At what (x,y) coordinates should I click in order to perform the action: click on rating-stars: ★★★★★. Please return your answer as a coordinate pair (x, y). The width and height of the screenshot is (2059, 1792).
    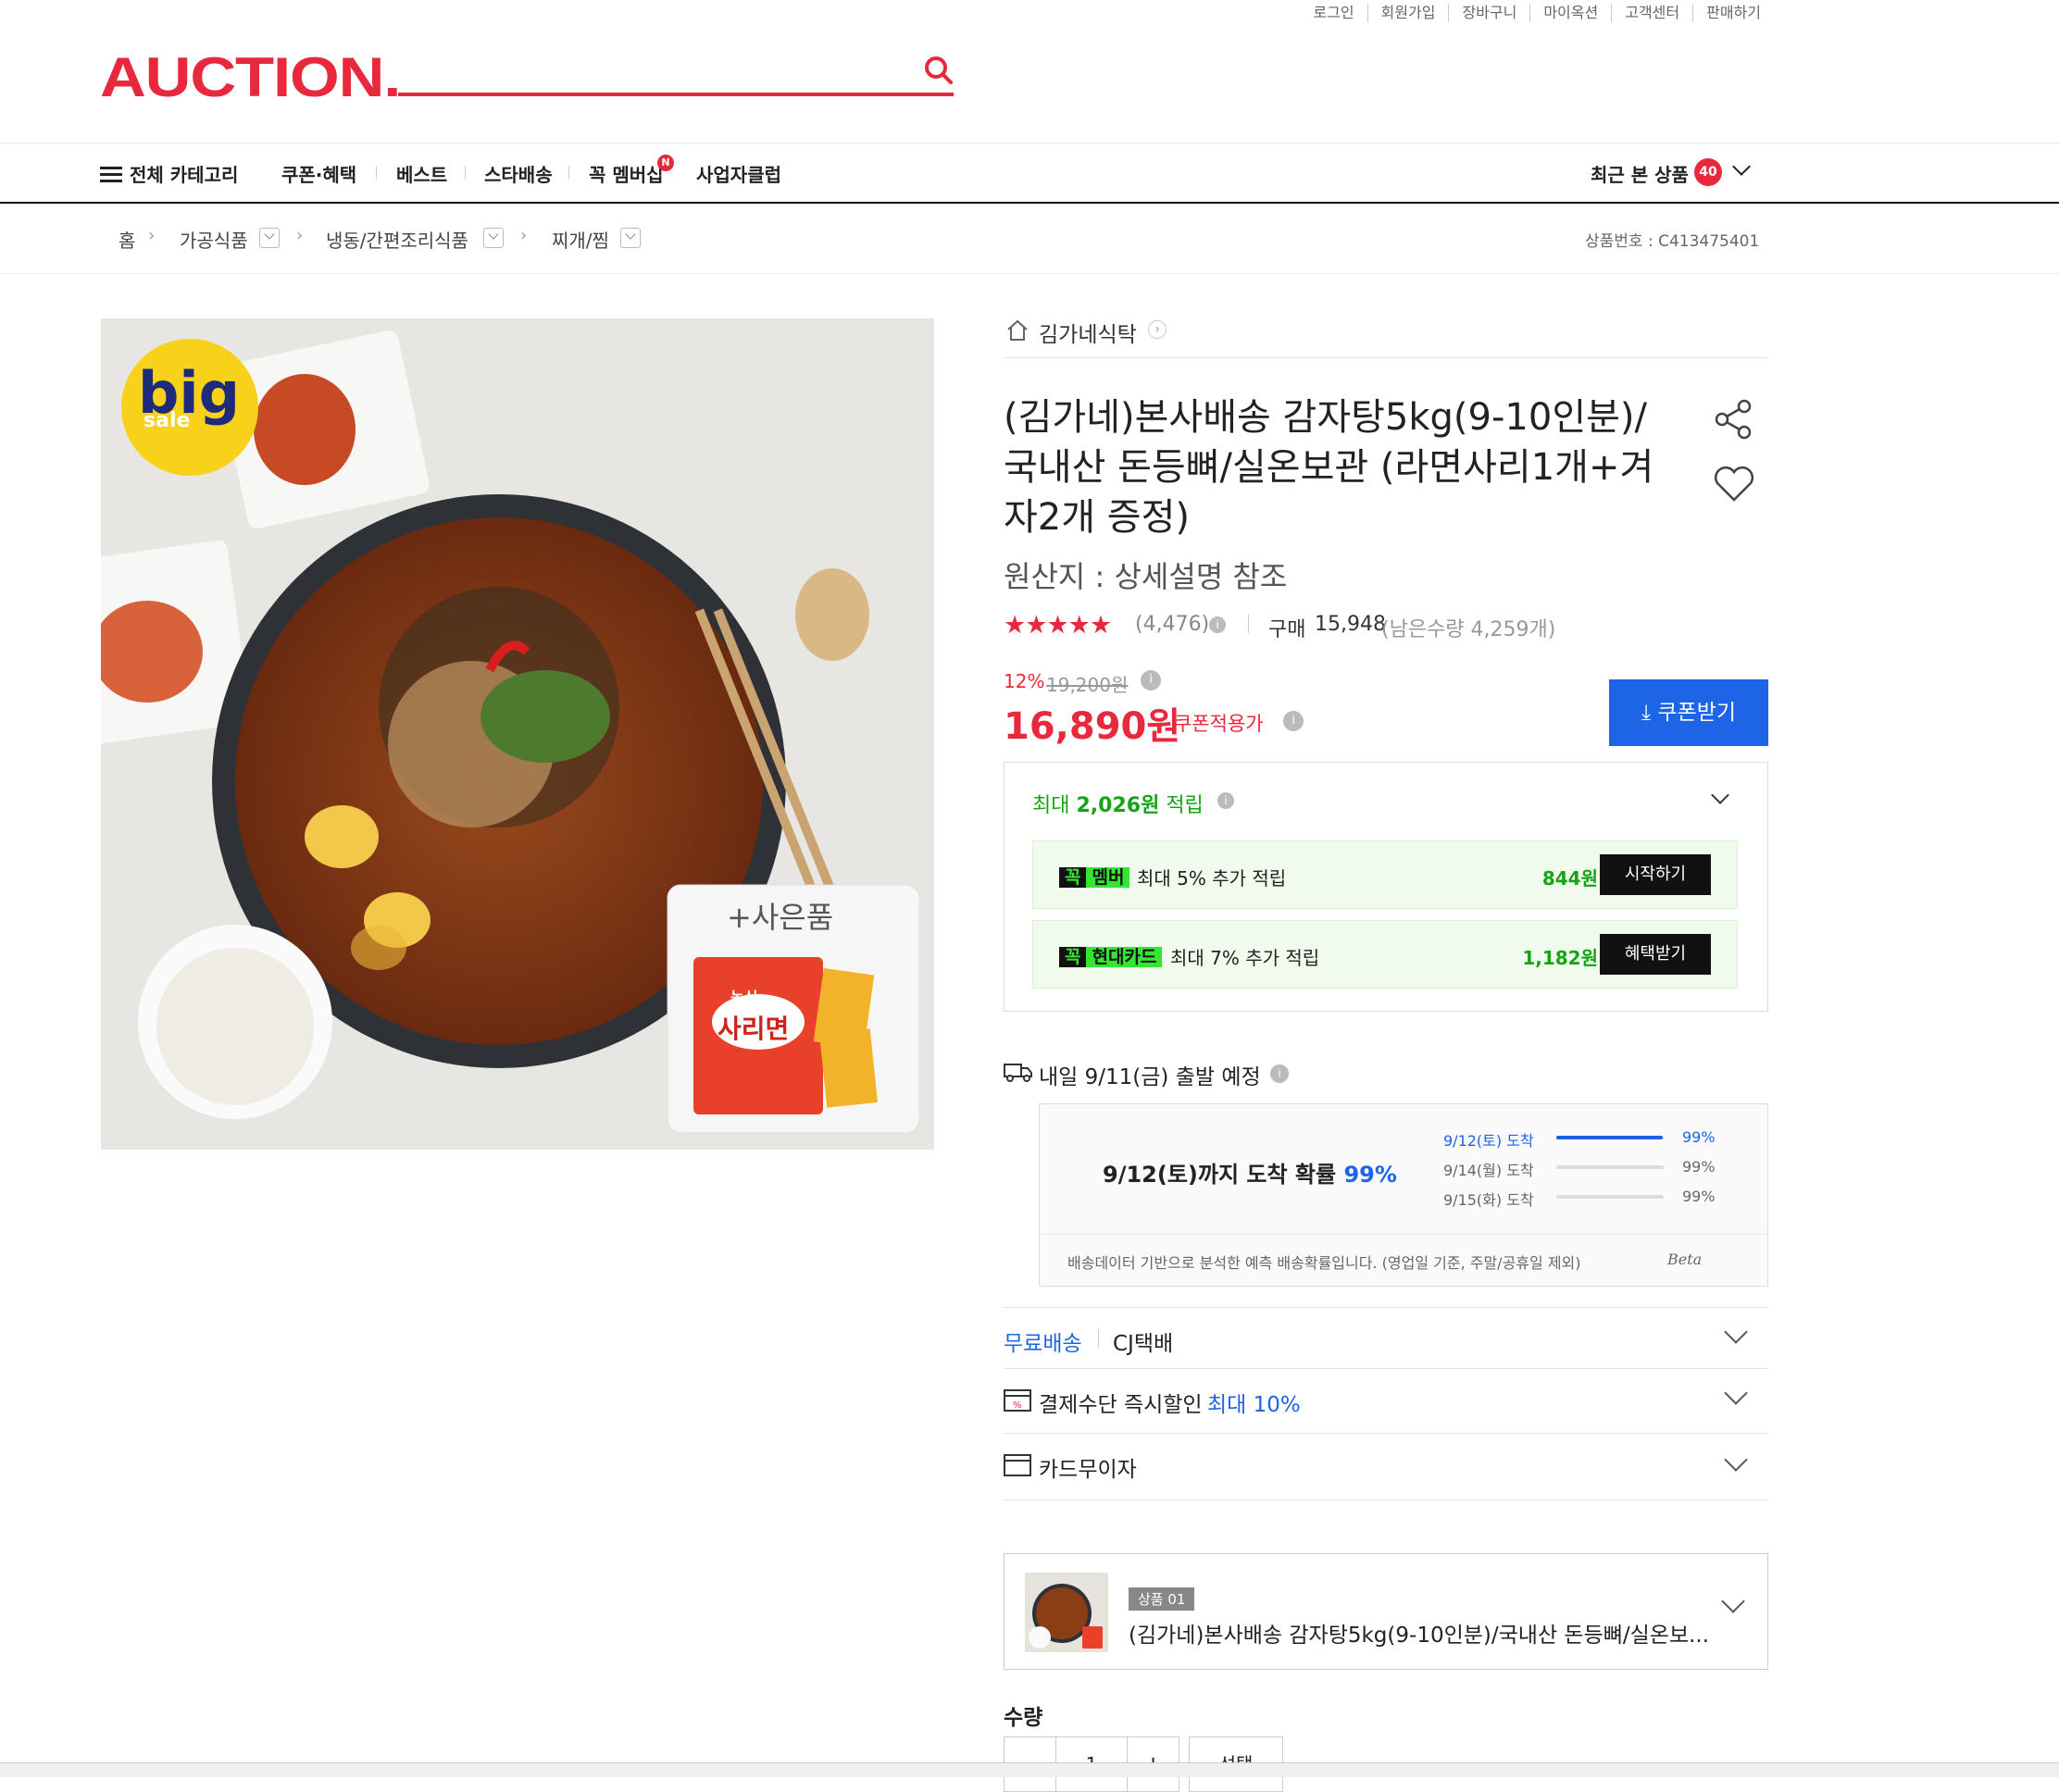
    Looking at the image, I should click on (1058, 625).